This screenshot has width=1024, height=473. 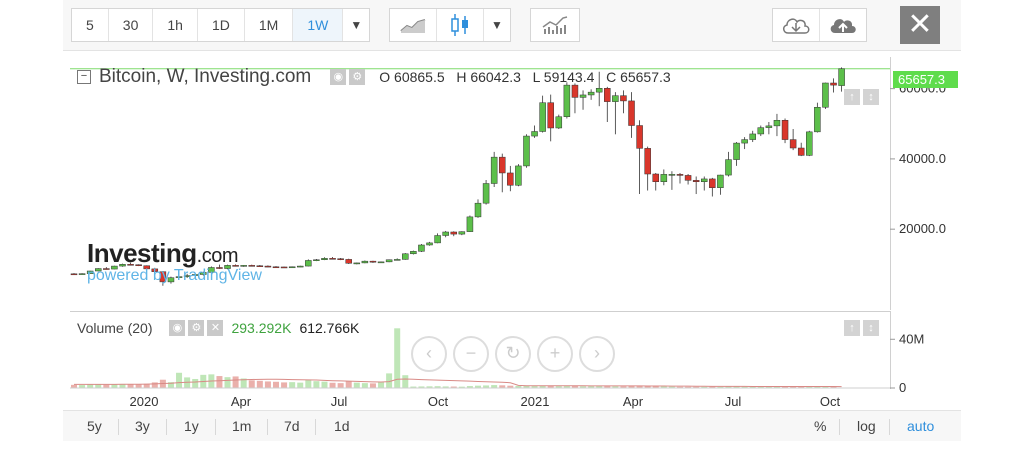 I want to click on range-1m: 1m, so click(x=241, y=426).